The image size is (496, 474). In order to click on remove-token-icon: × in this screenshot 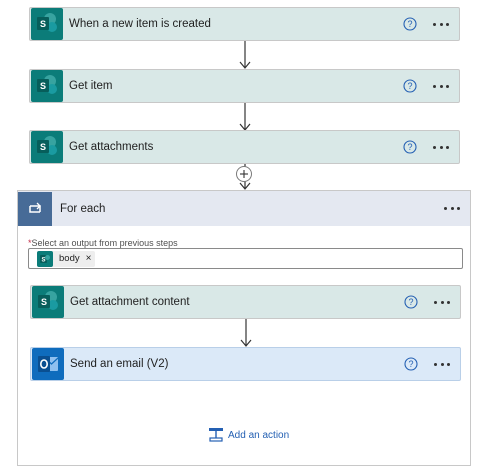, I will do `click(89, 258)`.